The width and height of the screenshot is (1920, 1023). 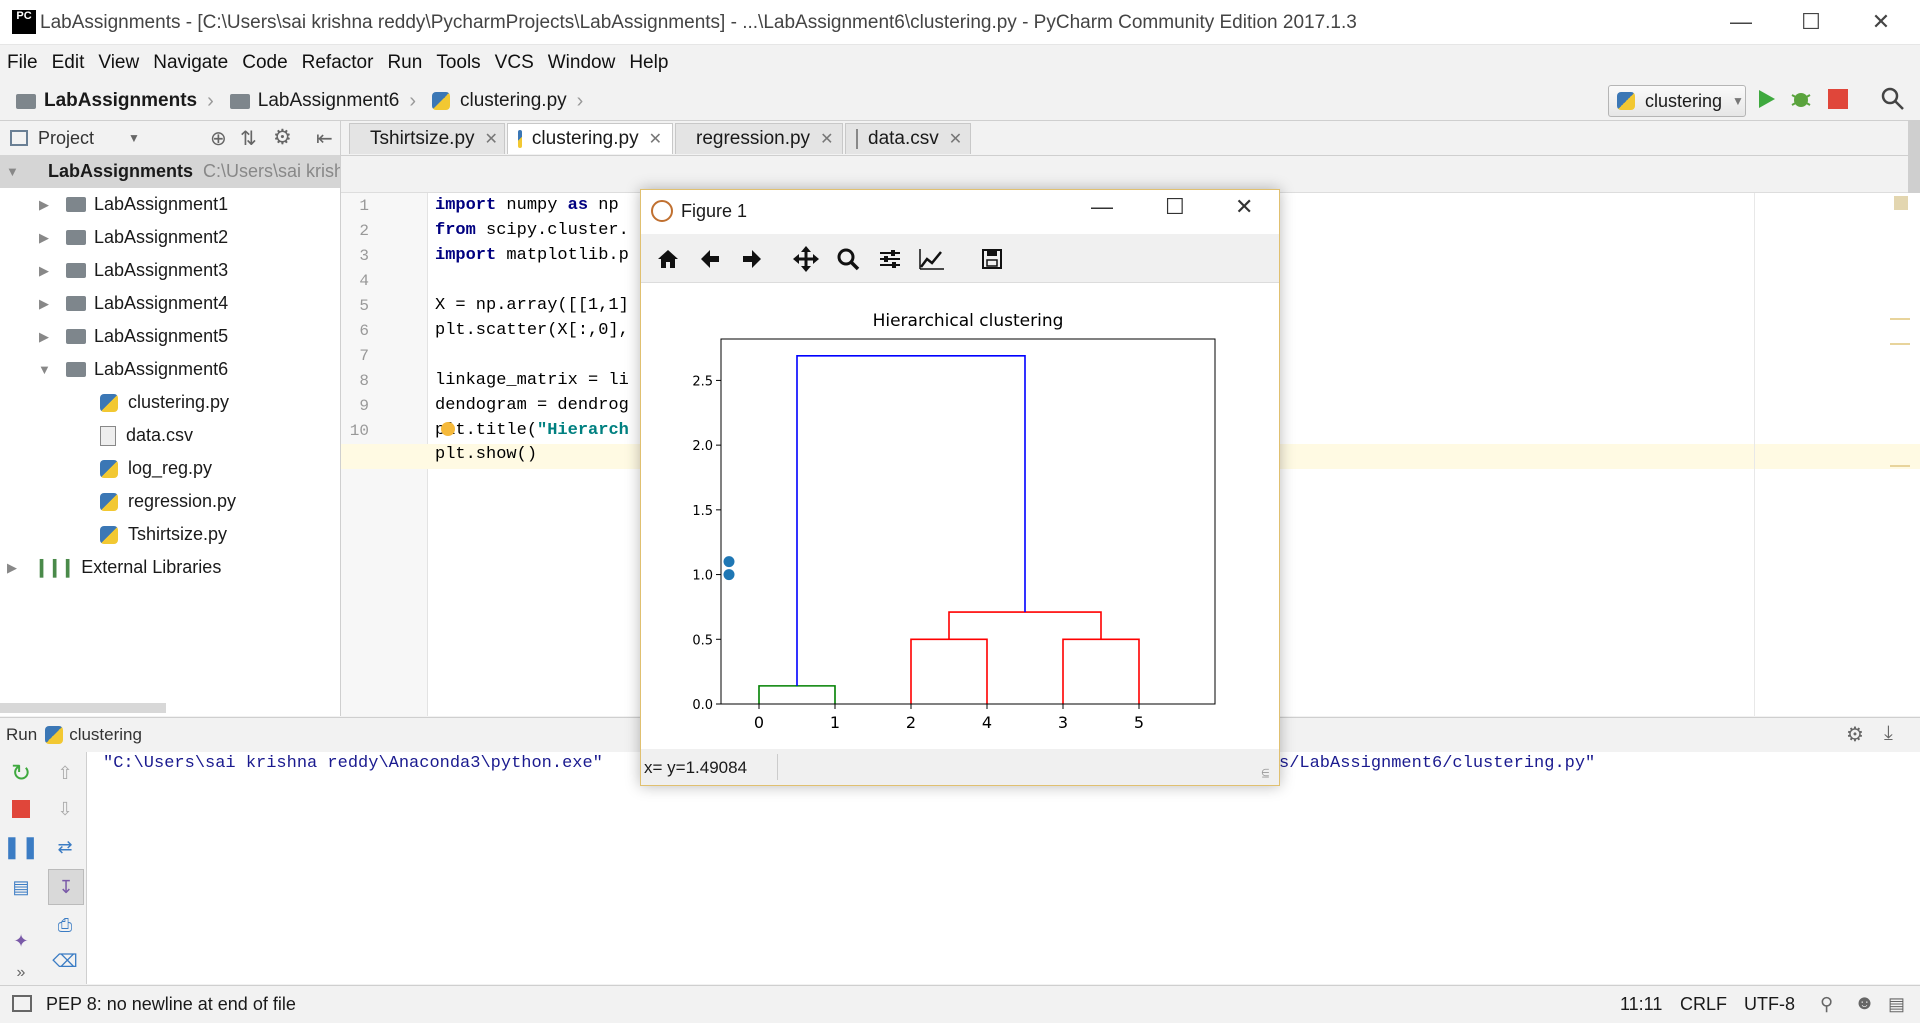 What do you see at coordinates (702, 381) in the screenshot?
I see `y-tick-label: 2.5` at bounding box center [702, 381].